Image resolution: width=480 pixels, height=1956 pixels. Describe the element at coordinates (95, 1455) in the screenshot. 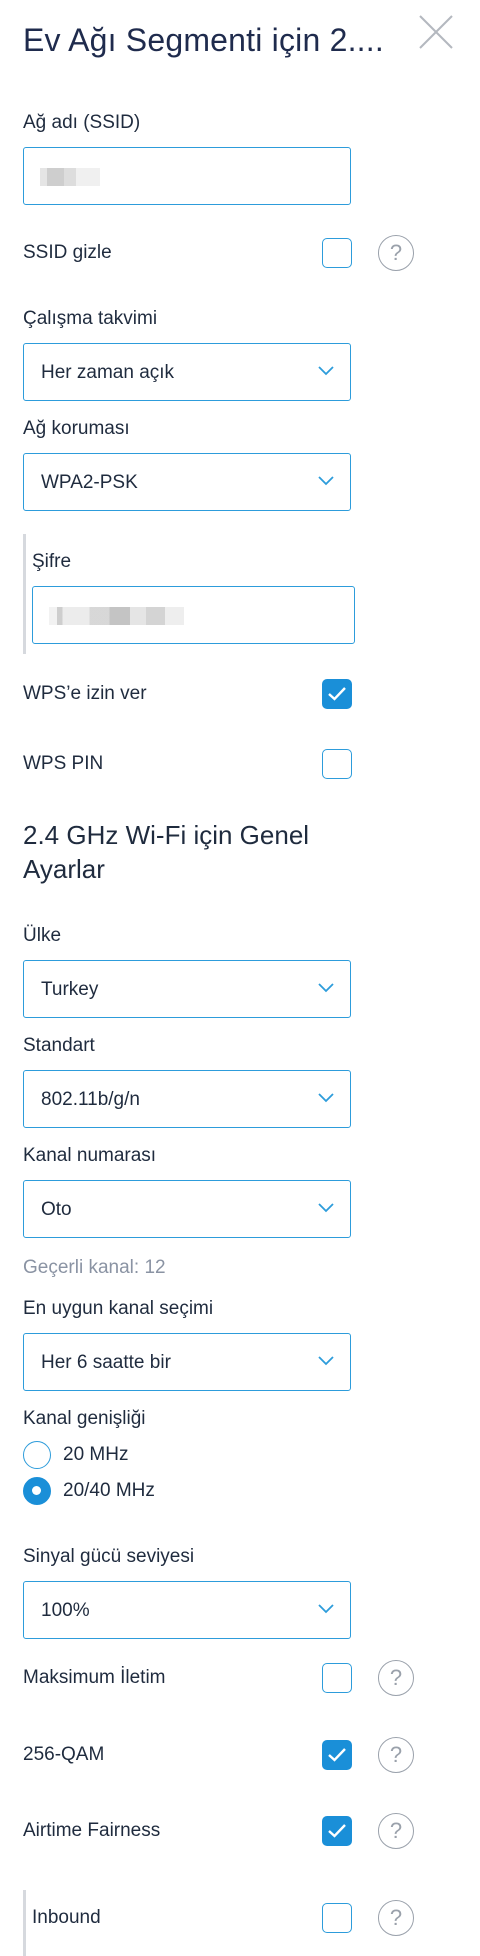

I see `bandwidth-20-label: 20 MHz` at that location.